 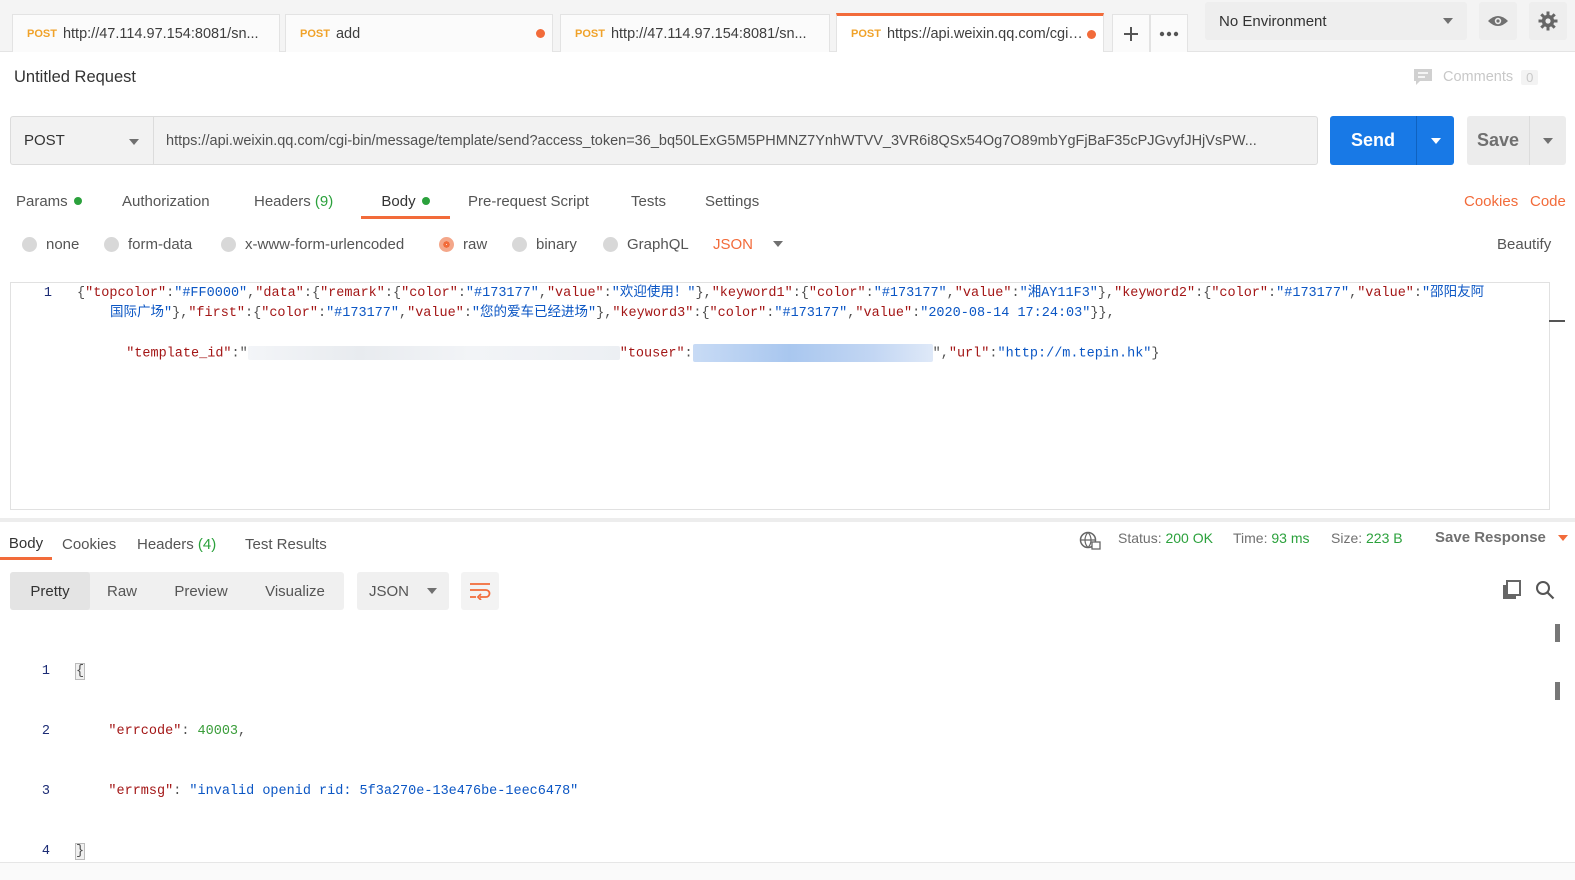 What do you see at coordinates (940, 354) in the screenshot?
I see `json-punct: ",` at bounding box center [940, 354].